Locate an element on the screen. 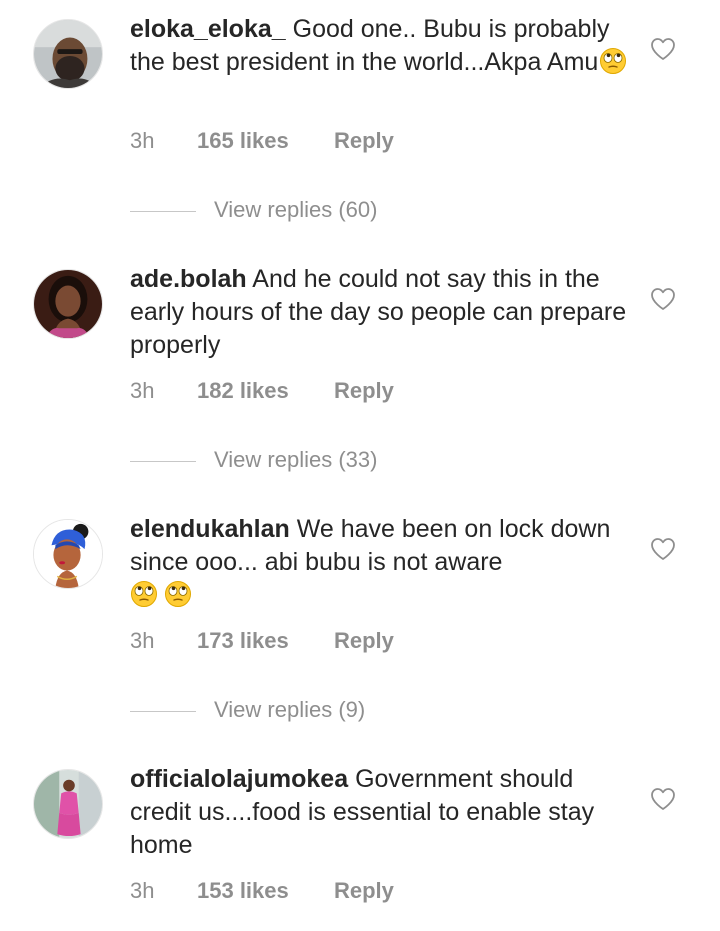 This screenshot has width=720, height=931. avatar-illustrated-woman-headwrap-icon is located at coordinates (68, 554).